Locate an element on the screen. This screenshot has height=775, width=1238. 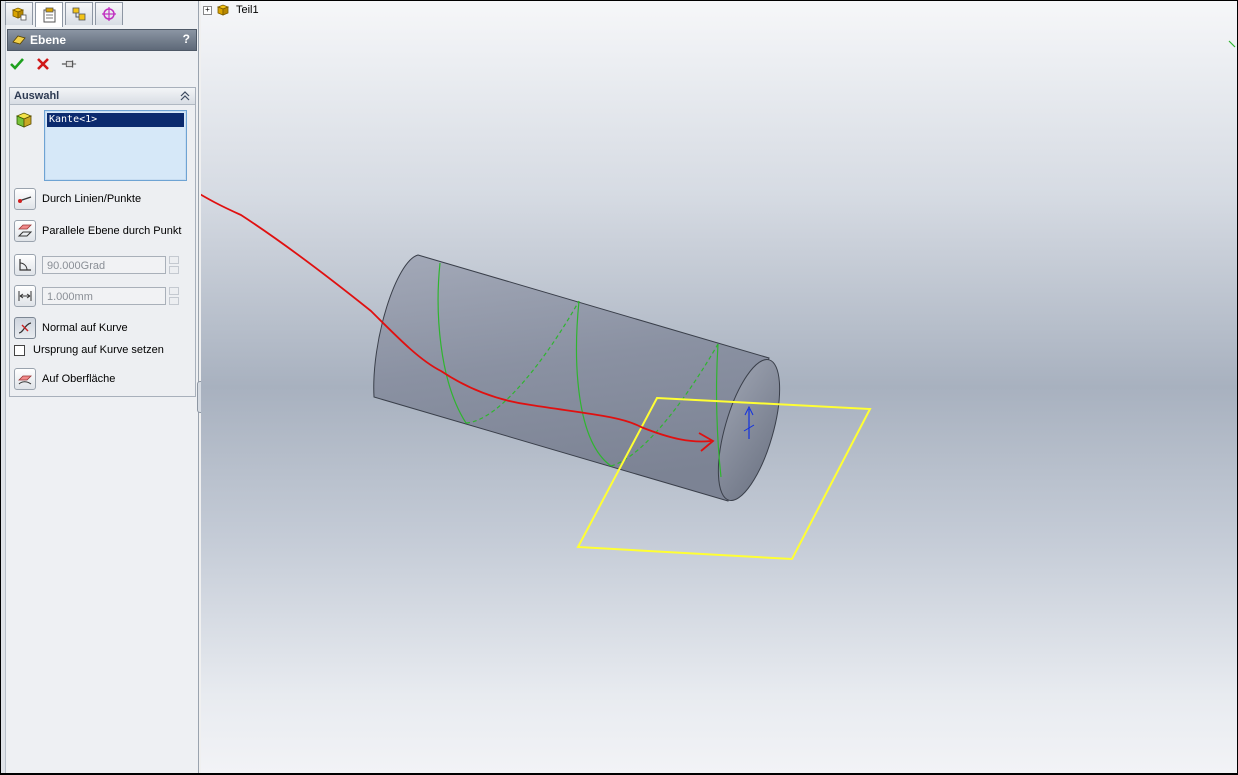
angle-row: 90.000Grad is located at coordinates (96, 265).